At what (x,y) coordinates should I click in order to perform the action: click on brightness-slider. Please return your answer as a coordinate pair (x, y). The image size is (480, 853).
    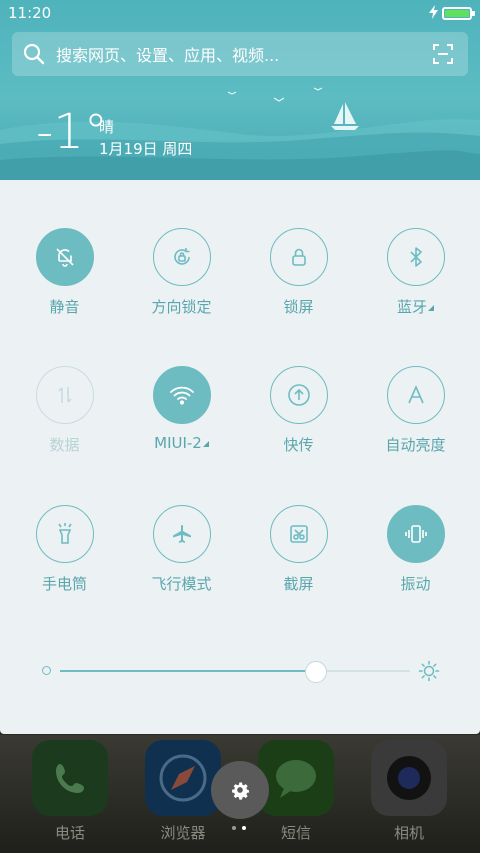
    Looking at the image, I should click on (240, 672).